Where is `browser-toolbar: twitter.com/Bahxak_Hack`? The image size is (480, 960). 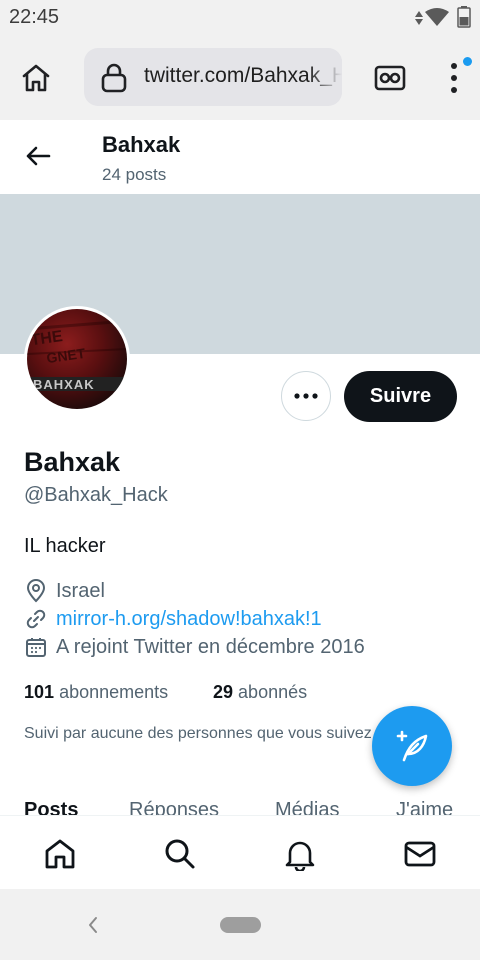 browser-toolbar: twitter.com/Bahxak_Hack is located at coordinates (240, 79).